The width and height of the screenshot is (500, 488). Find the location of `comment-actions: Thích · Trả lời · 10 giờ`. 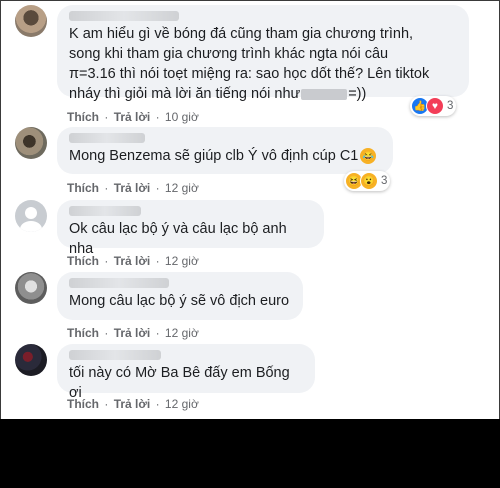

comment-actions: Thích · Trả lời · 10 giờ is located at coordinates (133, 117).